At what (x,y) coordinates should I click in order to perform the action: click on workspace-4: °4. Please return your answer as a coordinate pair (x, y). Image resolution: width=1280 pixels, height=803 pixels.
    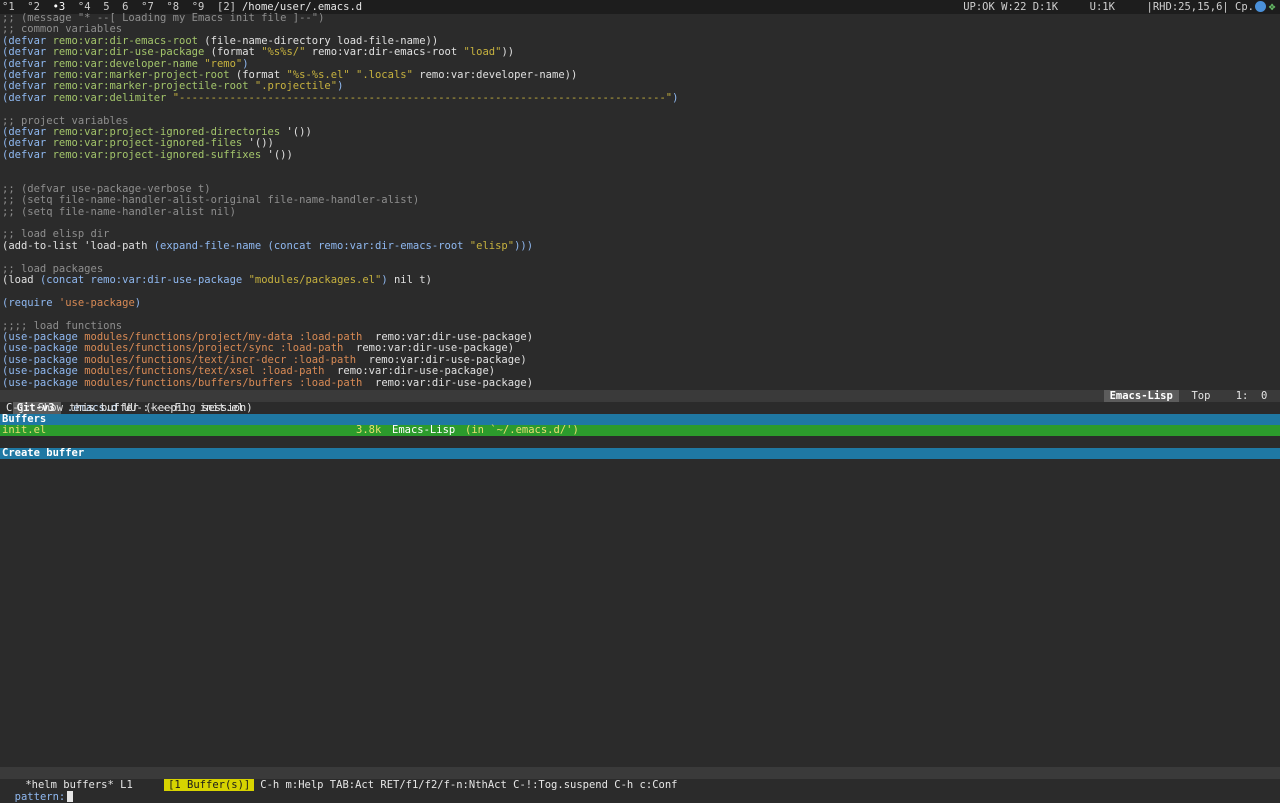
    Looking at the image, I should click on (90, 7).